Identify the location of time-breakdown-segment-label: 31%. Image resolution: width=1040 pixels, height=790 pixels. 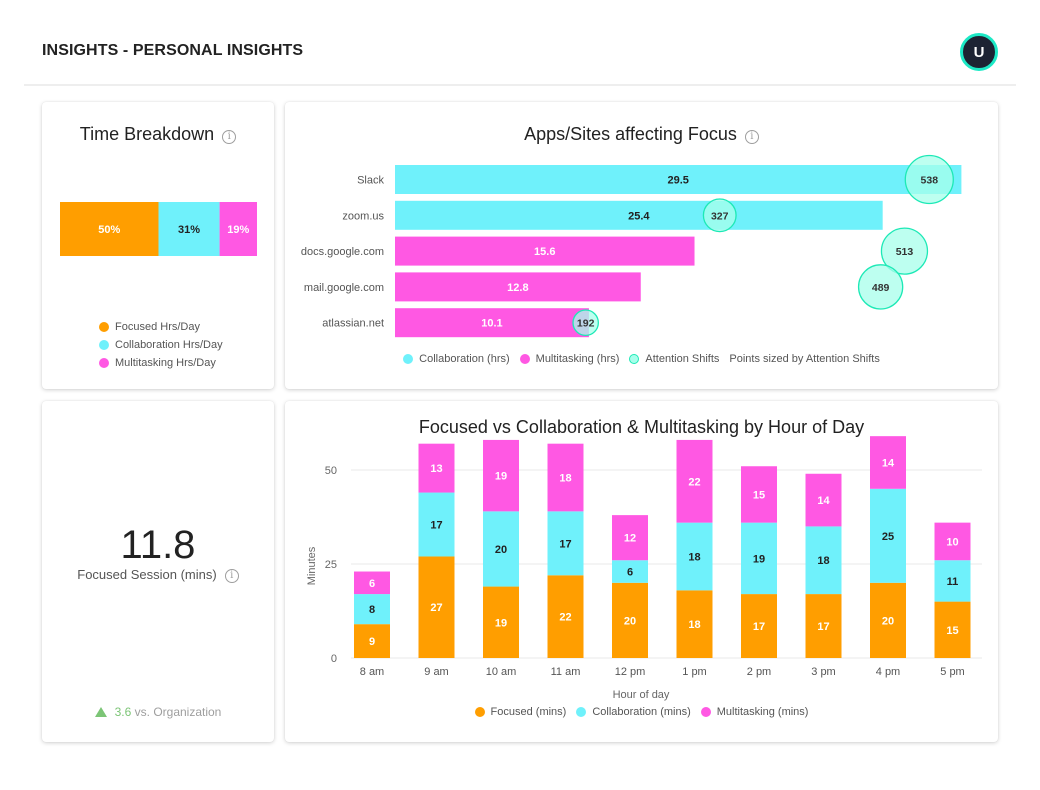
(189, 230).